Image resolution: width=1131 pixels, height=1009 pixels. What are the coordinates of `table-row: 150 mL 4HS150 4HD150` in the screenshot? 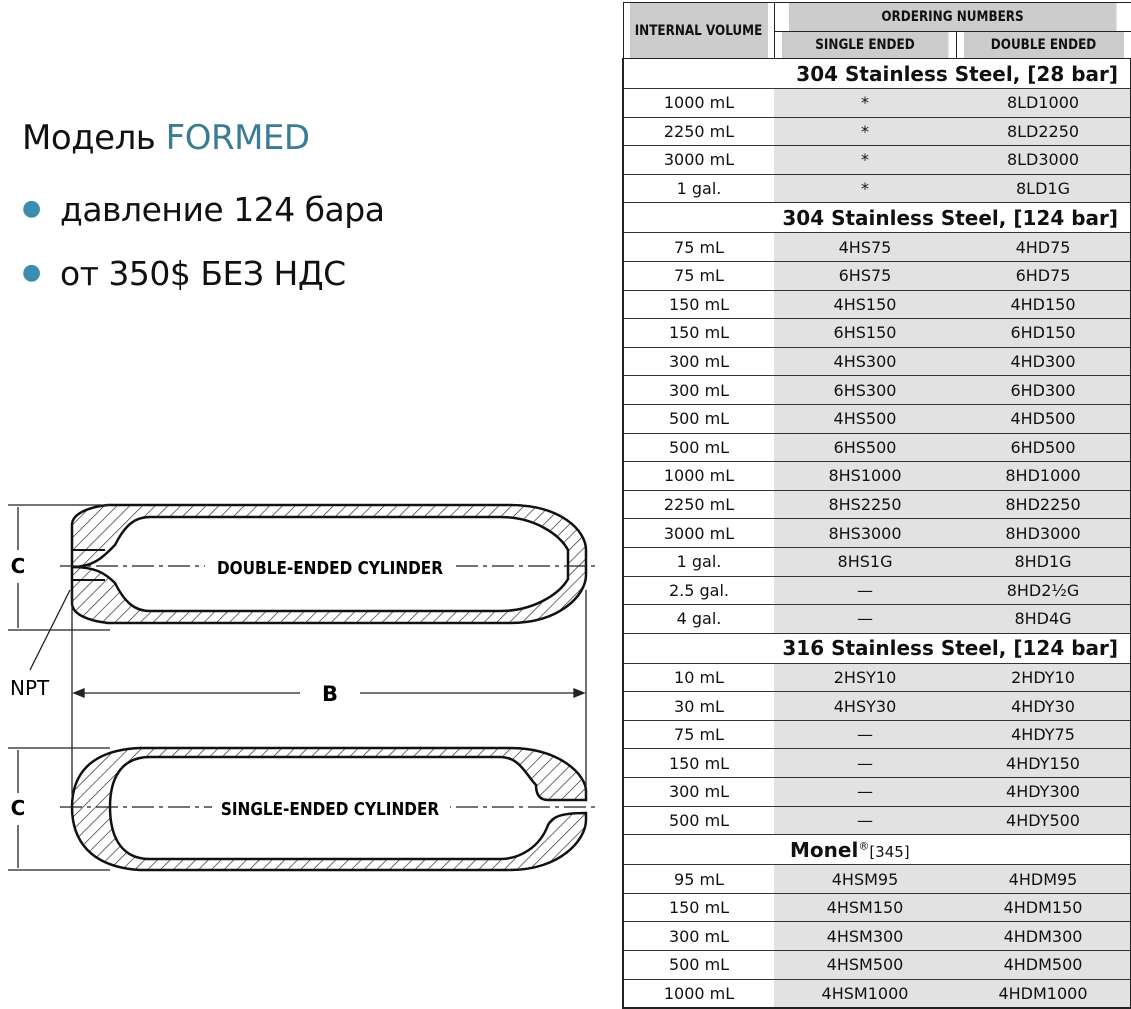 It's located at (876, 305).